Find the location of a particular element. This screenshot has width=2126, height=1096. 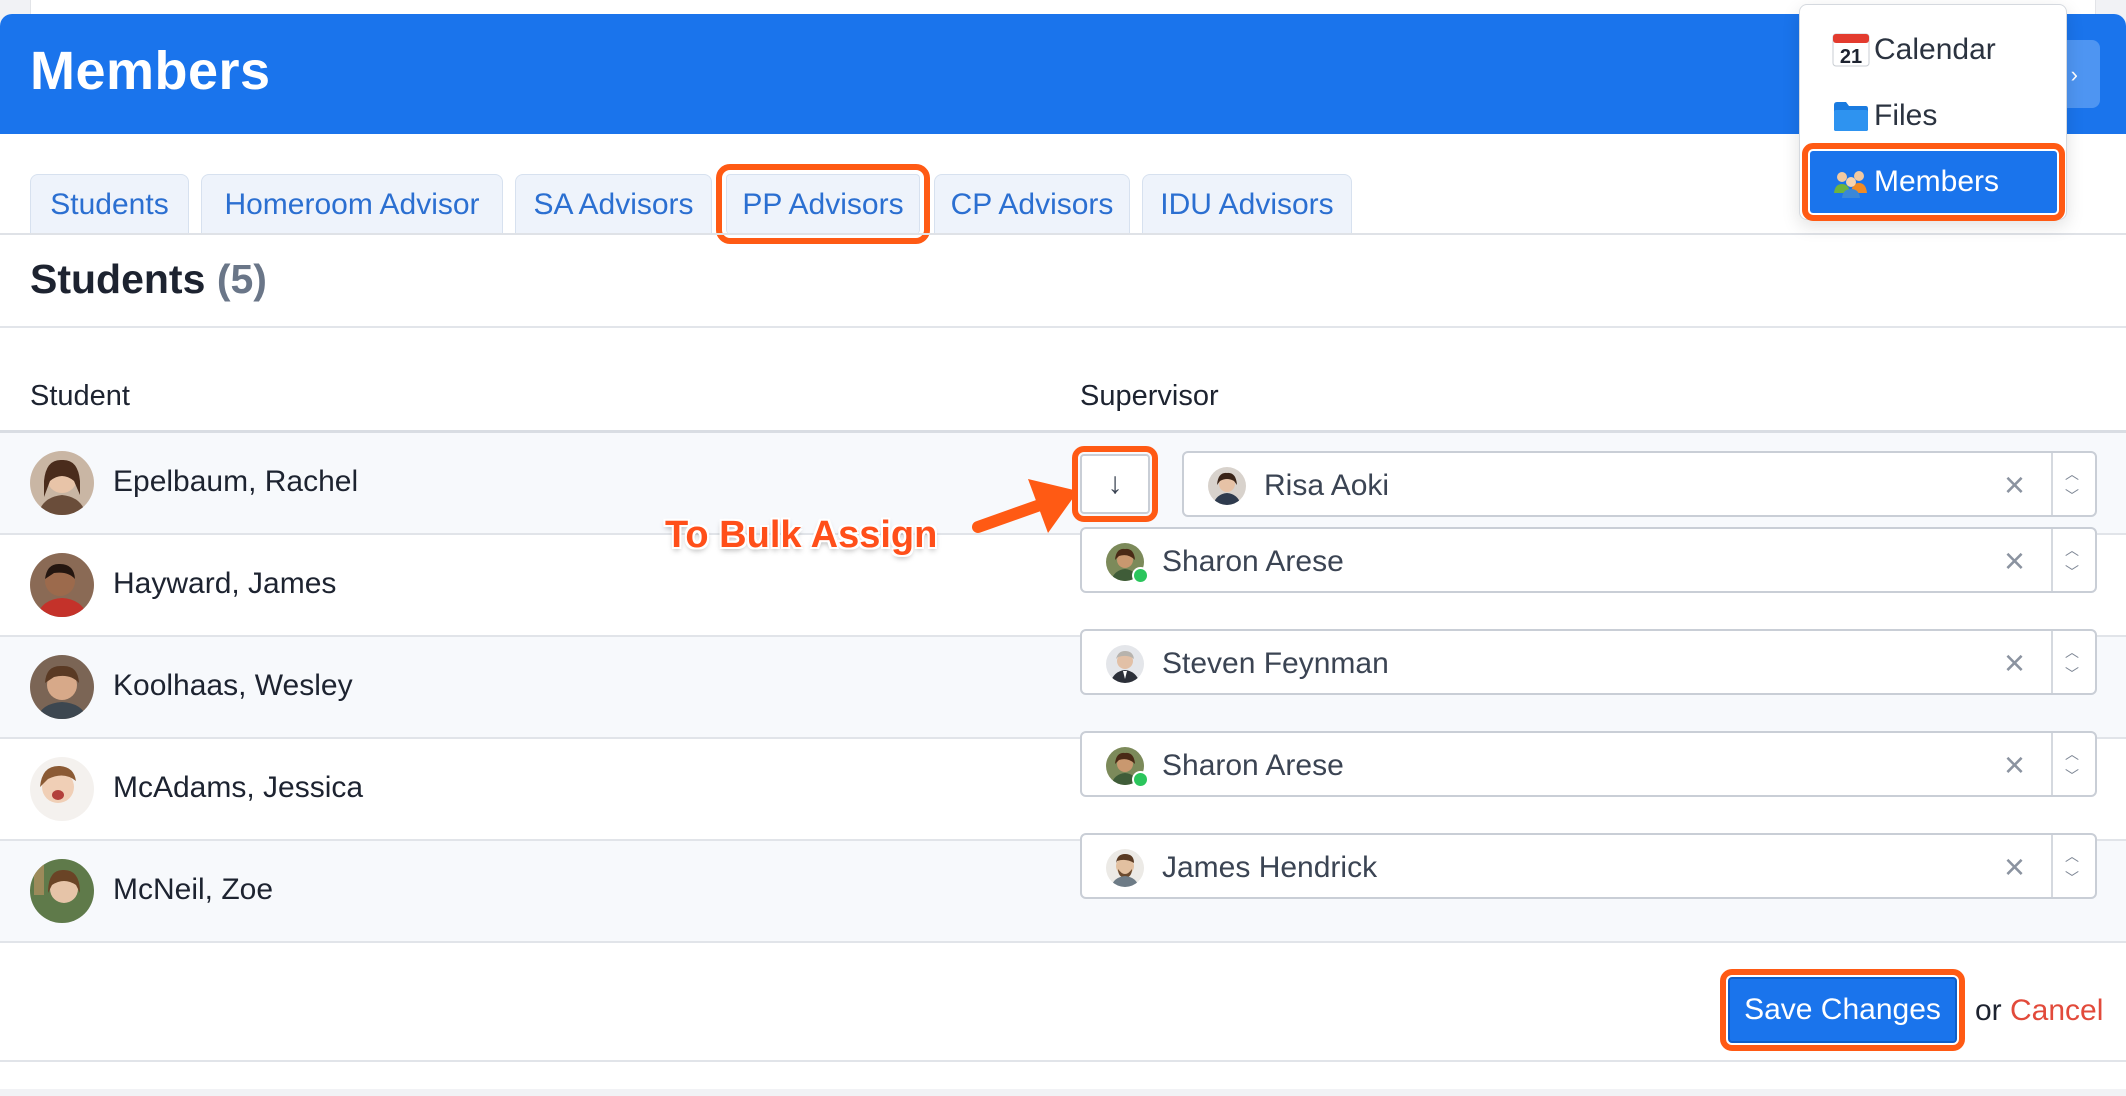

folder-icon is located at coordinates (1851, 116).